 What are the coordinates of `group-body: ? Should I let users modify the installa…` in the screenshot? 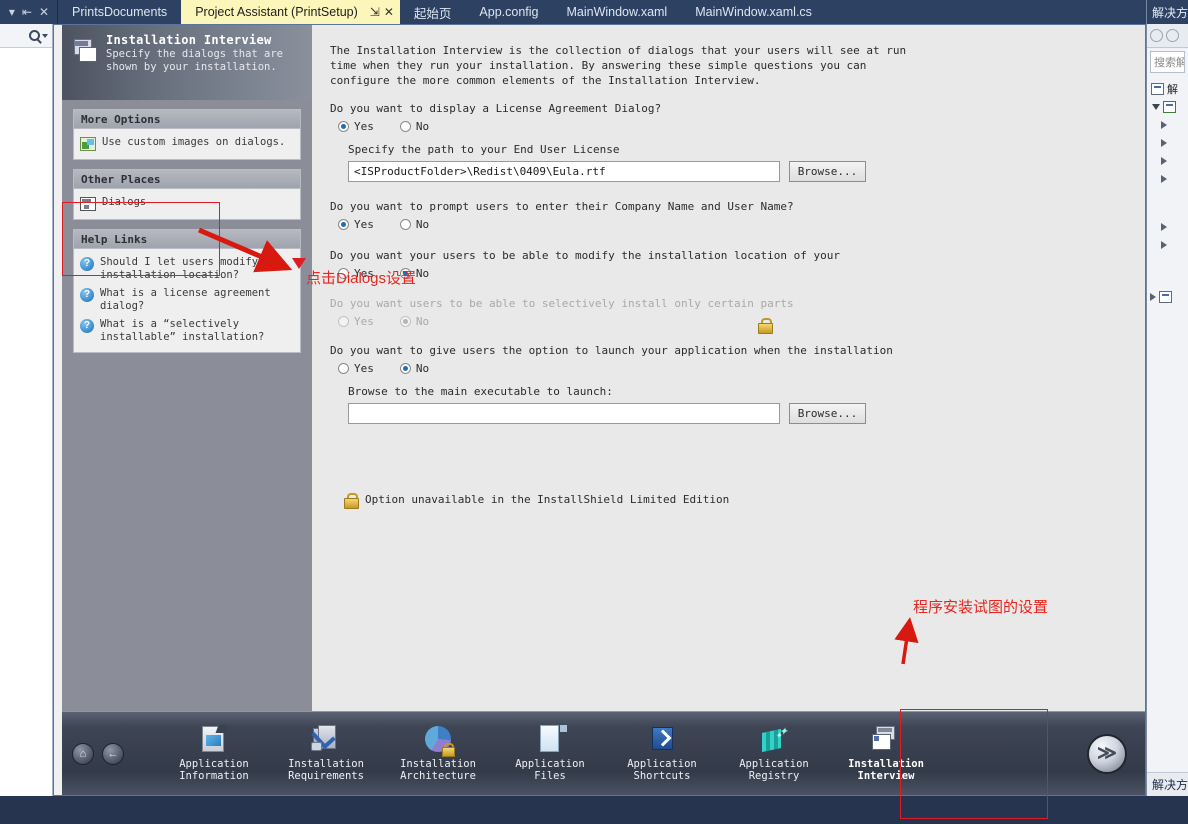 It's located at (187, 300).